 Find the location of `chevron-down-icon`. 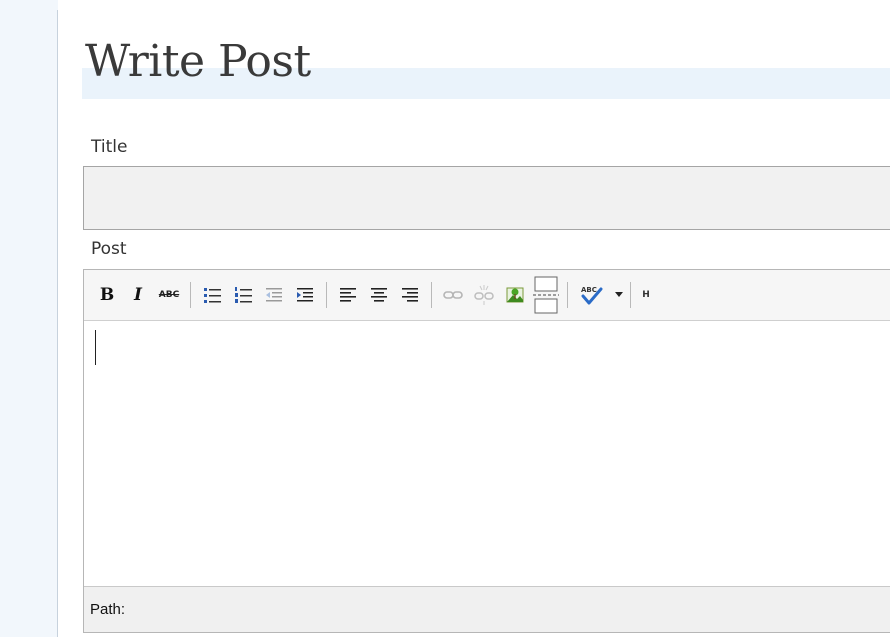

chevron-down-icon is located at coordinates (619, 294).